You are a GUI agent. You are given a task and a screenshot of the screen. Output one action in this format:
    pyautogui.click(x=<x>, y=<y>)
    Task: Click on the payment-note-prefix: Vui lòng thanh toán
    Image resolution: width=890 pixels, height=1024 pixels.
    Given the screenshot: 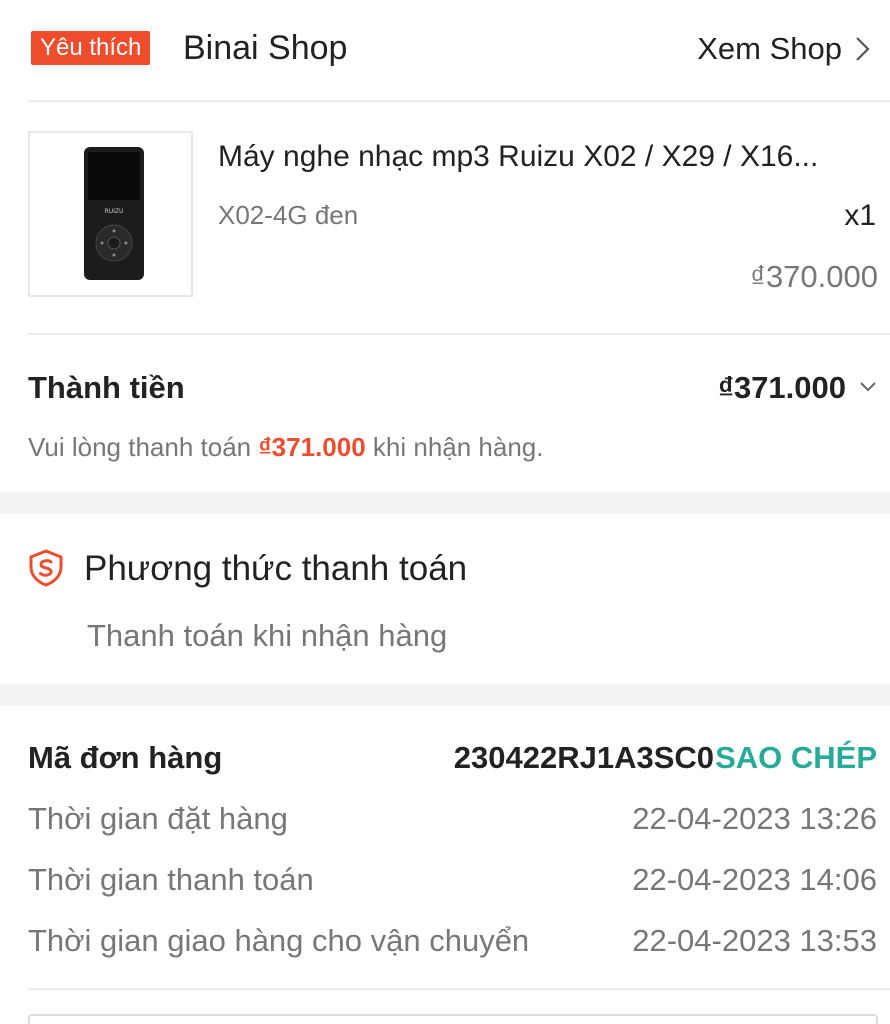 What is the action you would take?
    pyautogui.click(x=143, y=447)
    